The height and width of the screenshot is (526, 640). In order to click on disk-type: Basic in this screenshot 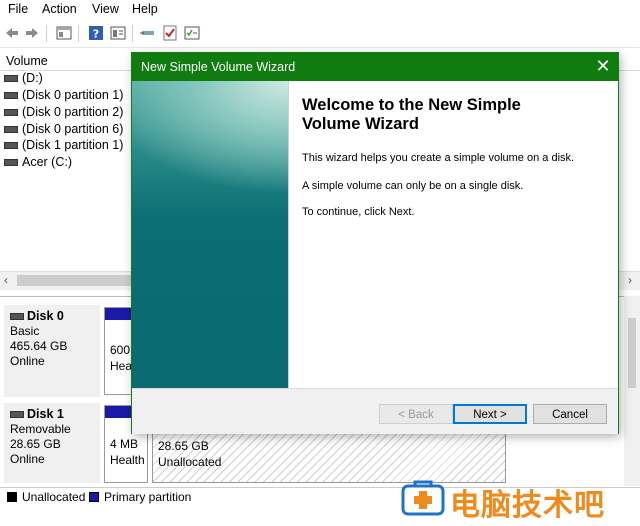, I will do `click(25, 331)`.